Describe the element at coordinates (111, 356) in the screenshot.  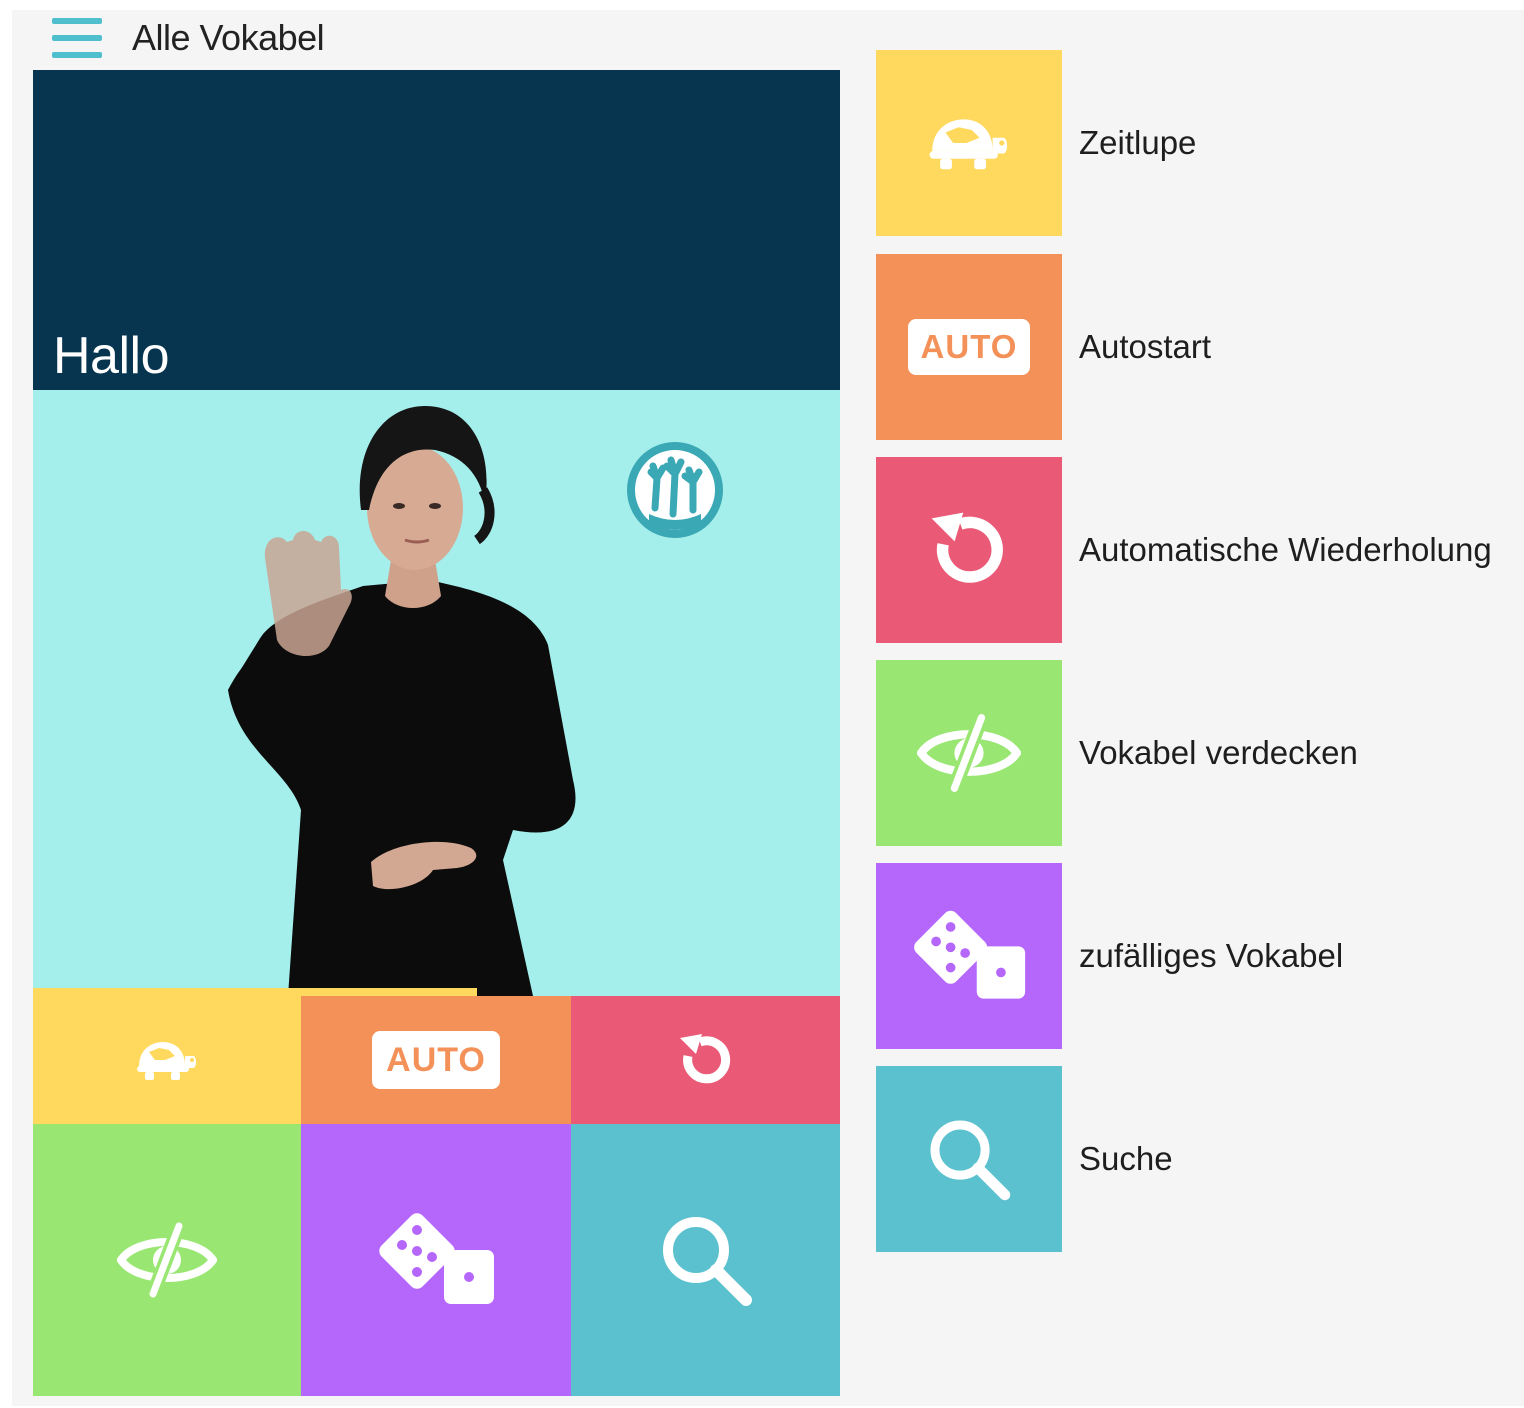
I see `vocab-word: Hallo` at that location.